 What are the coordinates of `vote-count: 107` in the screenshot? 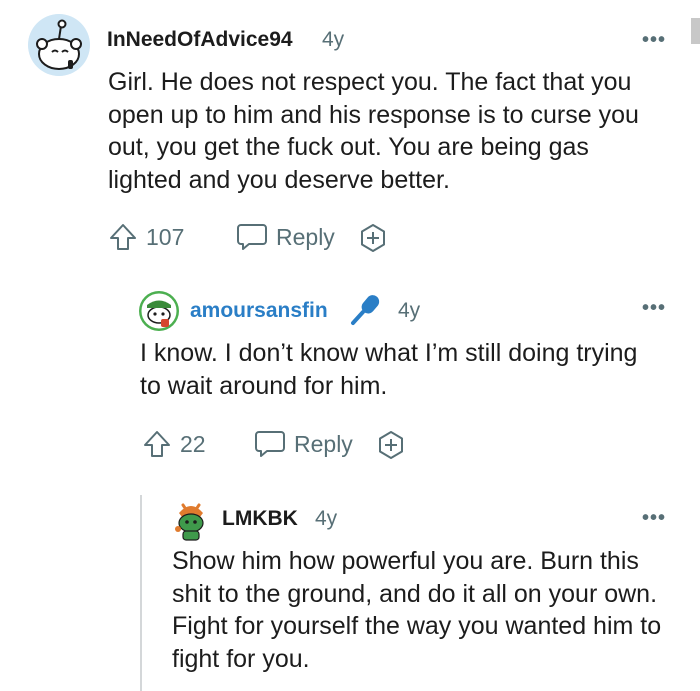 It's located at (165, 236).